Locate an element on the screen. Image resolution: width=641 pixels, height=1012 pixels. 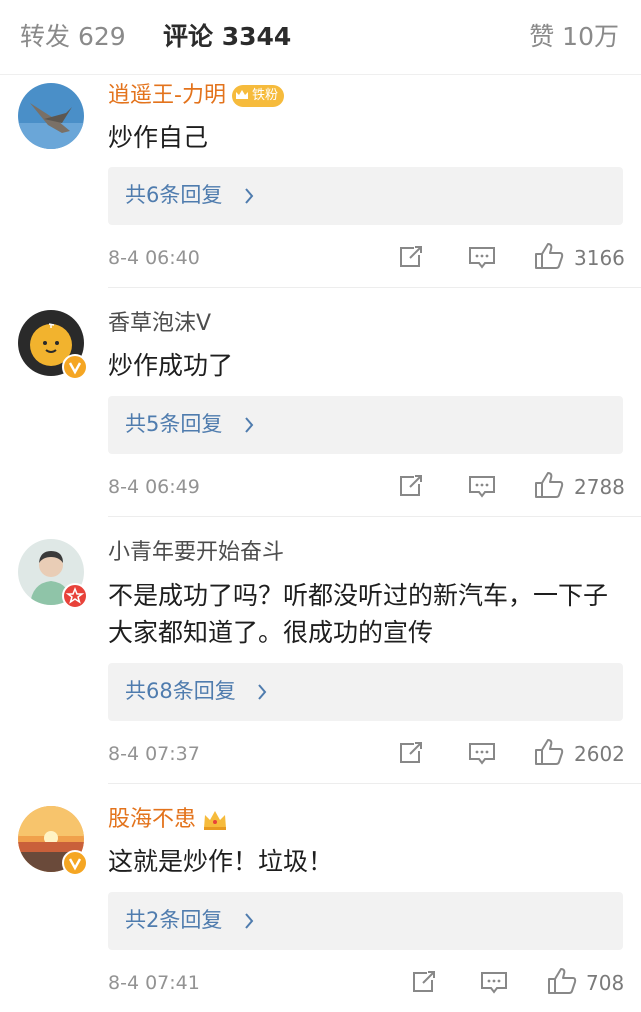
comment-text: 不是成功了吗？听都没听过的新汽车，一下子大家都知道了。很成功的宣传 is located at coordinates (358, 614).